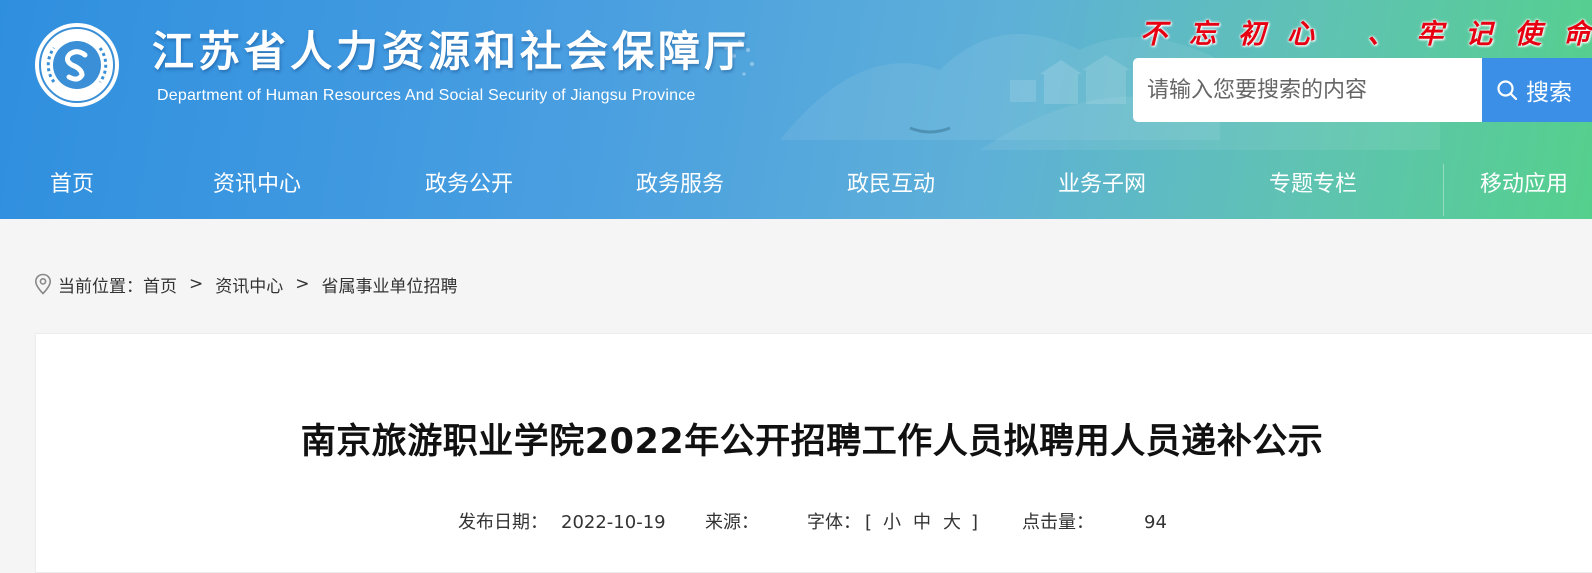 The image size is (1592, 573). I want to click on search-input, so click(1307, 90).